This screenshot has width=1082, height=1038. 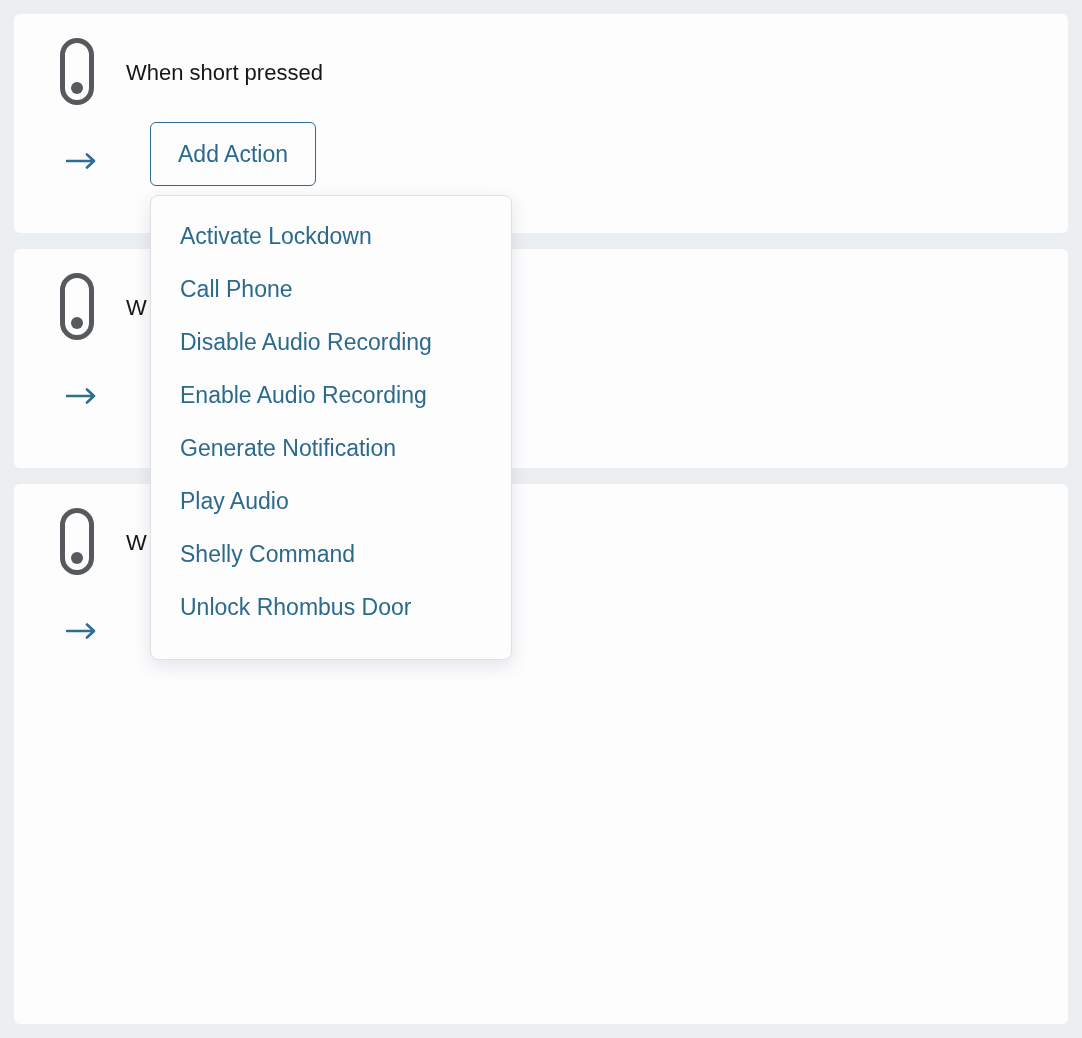 What do you see at coordinates (331, 501) in the screenshot?
I see `menu-item: Play Audio` at bounding box center [331, 501].